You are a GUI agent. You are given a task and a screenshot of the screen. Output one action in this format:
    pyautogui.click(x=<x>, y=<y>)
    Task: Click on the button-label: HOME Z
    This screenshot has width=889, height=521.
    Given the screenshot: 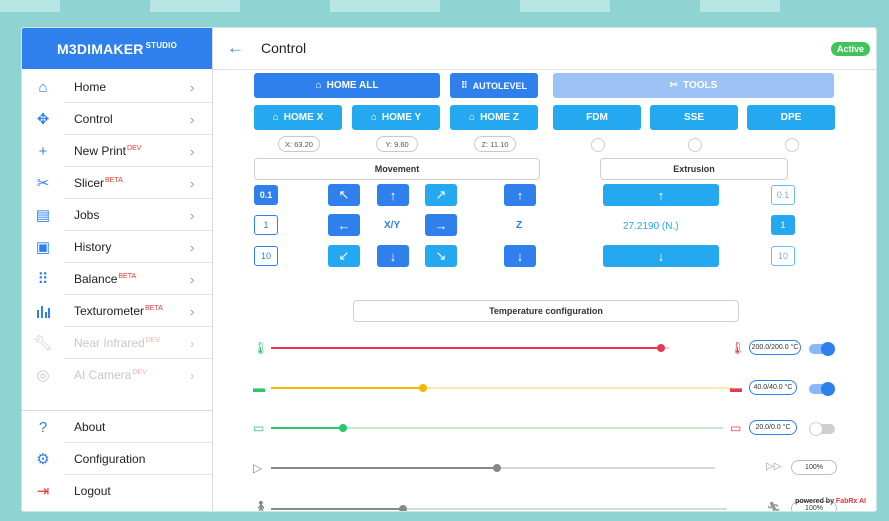 What is the action you would take?
    pyautogui.click(x=499, y=117)
    